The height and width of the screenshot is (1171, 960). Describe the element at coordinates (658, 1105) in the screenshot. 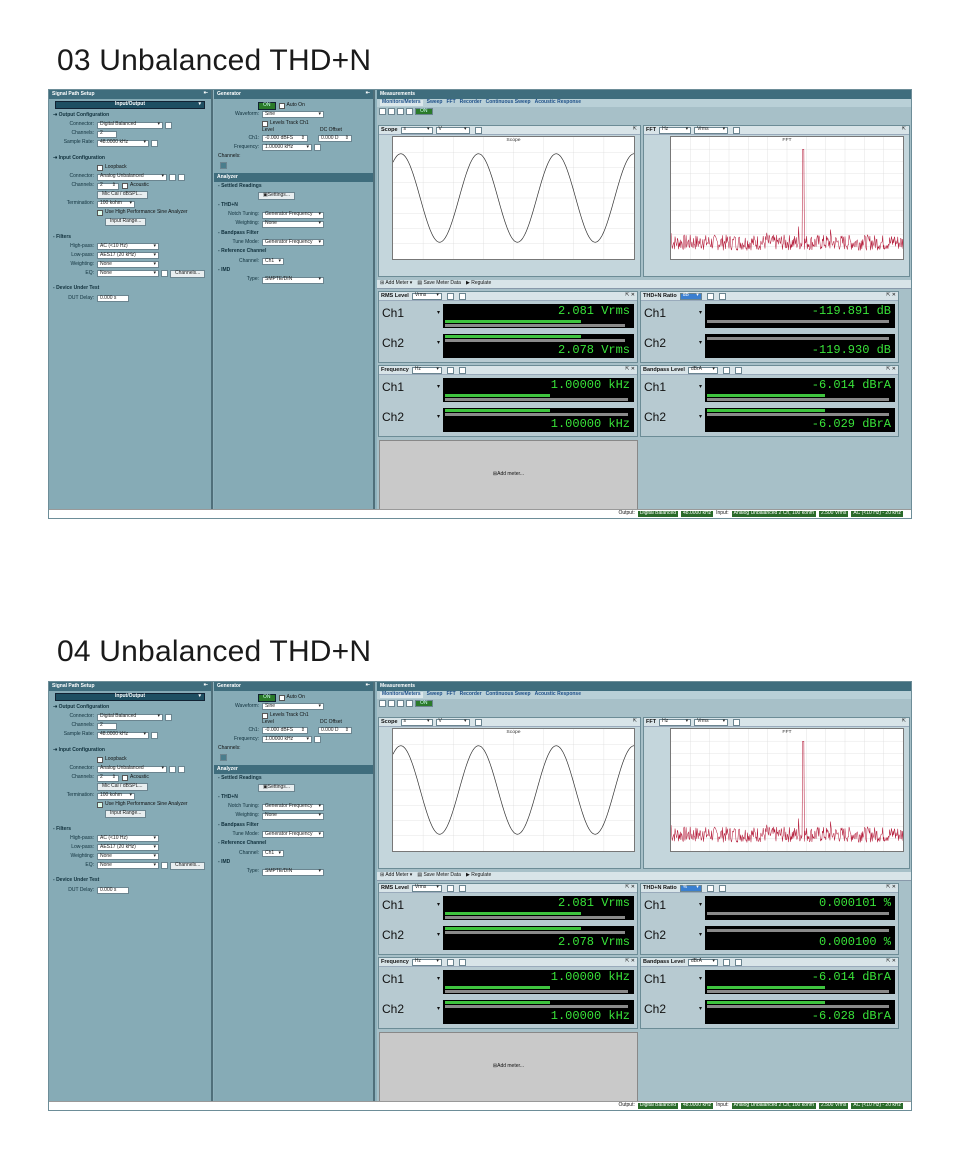

I see `status-output-connector: Digital Balanced` at that location.